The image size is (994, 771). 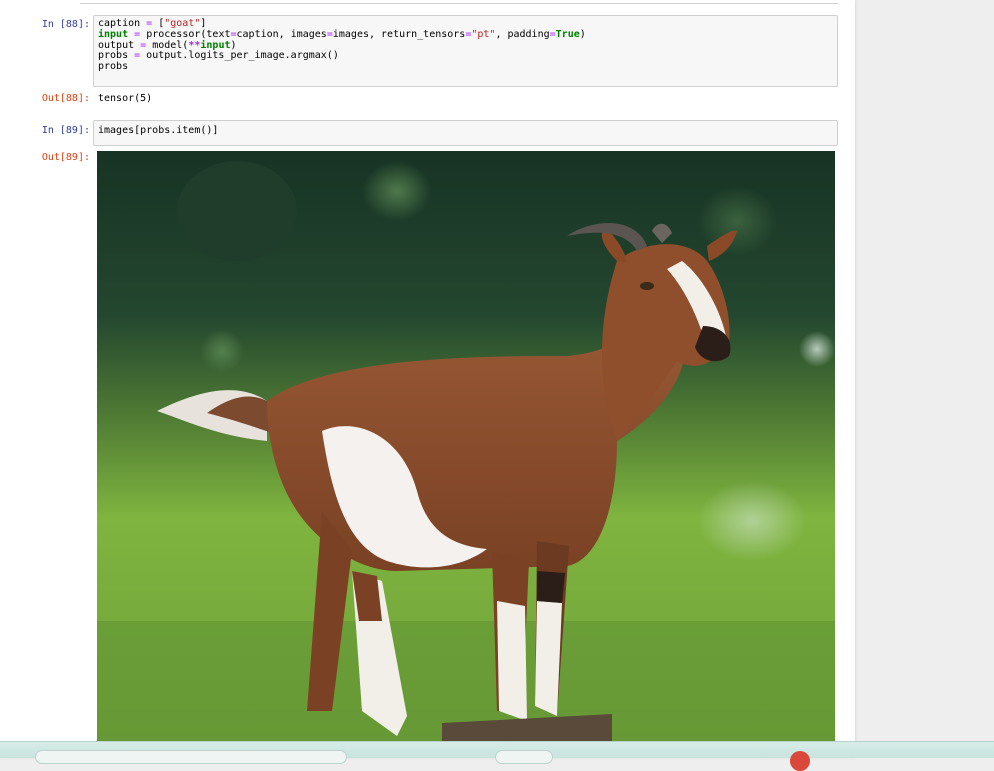 I want to click on out-prompt-89: Out[89]:, so click(x=65, y=157).